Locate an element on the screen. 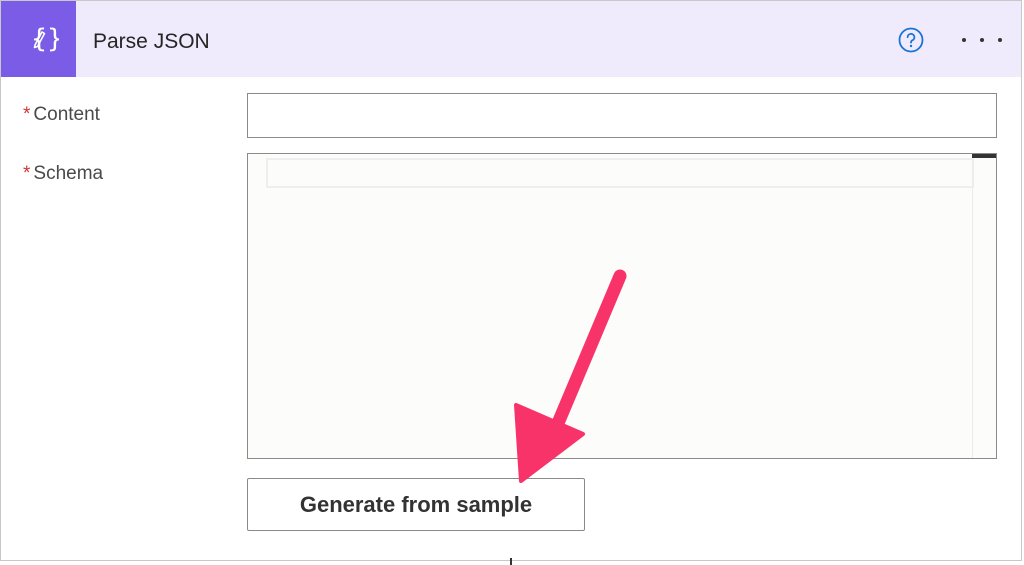 Image resolution: width=1024 pixels, height=565 pixels. help-circle-icon is located at coordinates (911, 40).